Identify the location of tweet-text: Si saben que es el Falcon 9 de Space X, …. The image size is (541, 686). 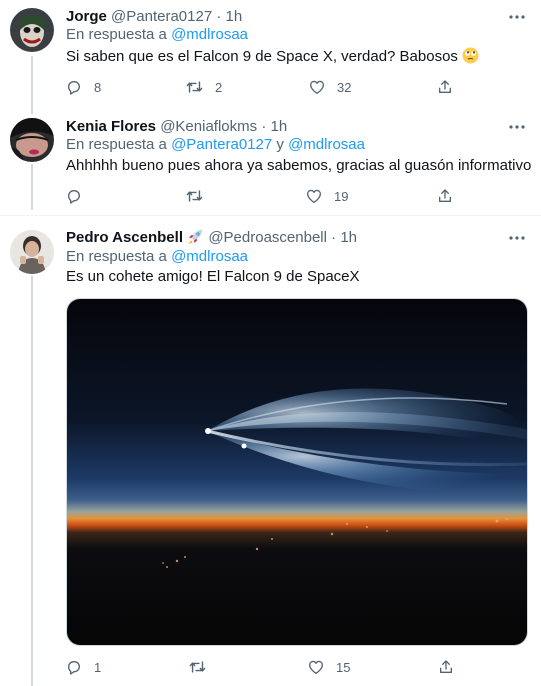
(272, 57).